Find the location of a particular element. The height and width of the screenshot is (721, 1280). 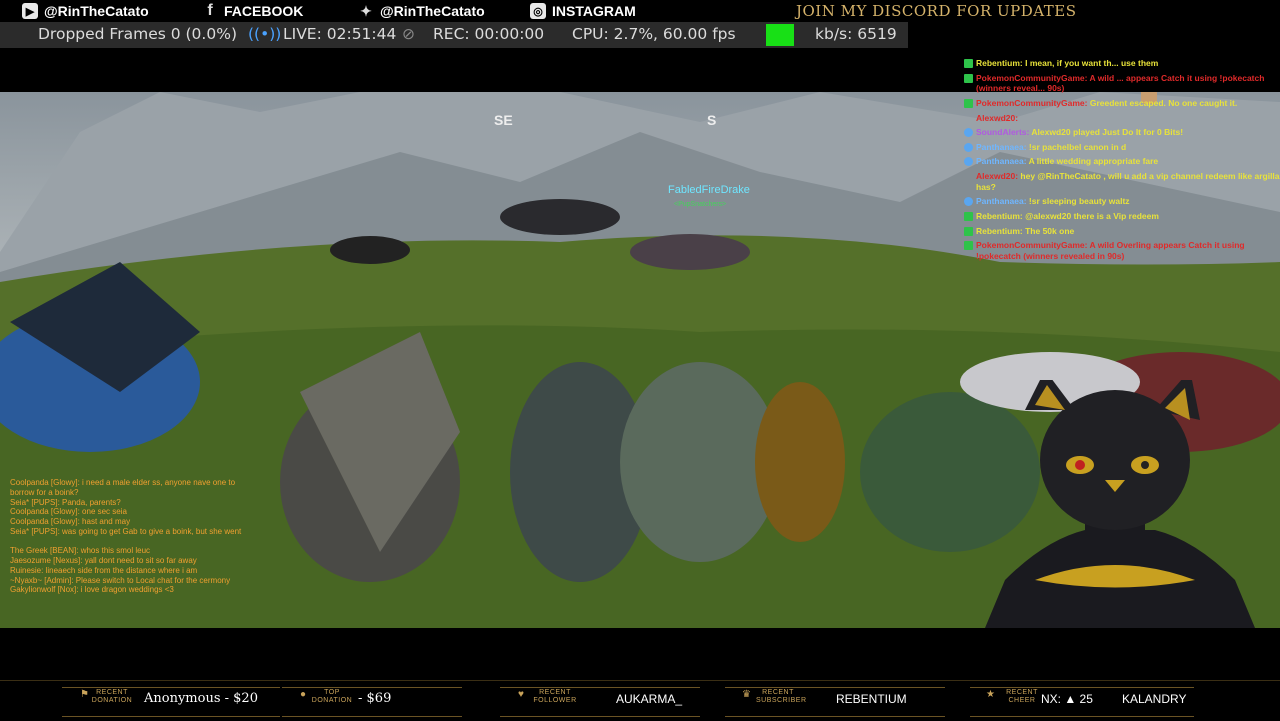

chat-username: SoundAlerts: is located at coordinates (1002, 132).